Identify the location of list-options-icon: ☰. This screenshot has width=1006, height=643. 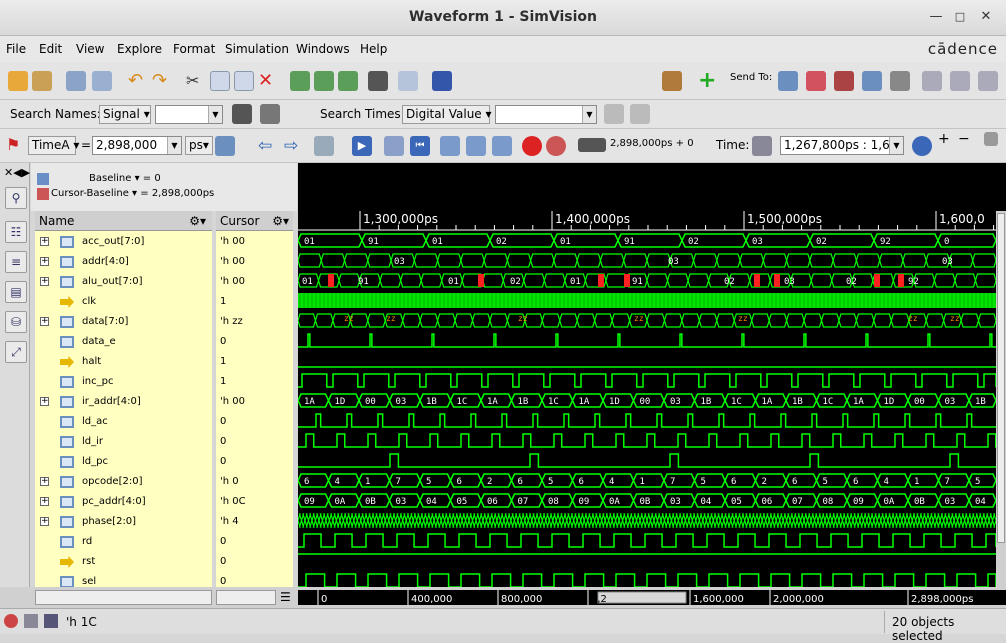
(285, 597).